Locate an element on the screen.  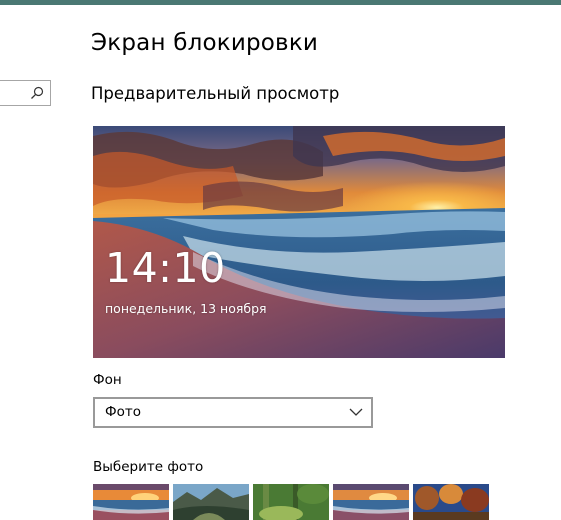
lock-screen-date: понедельник, 13 ноября is located at coordinates (186, 308).